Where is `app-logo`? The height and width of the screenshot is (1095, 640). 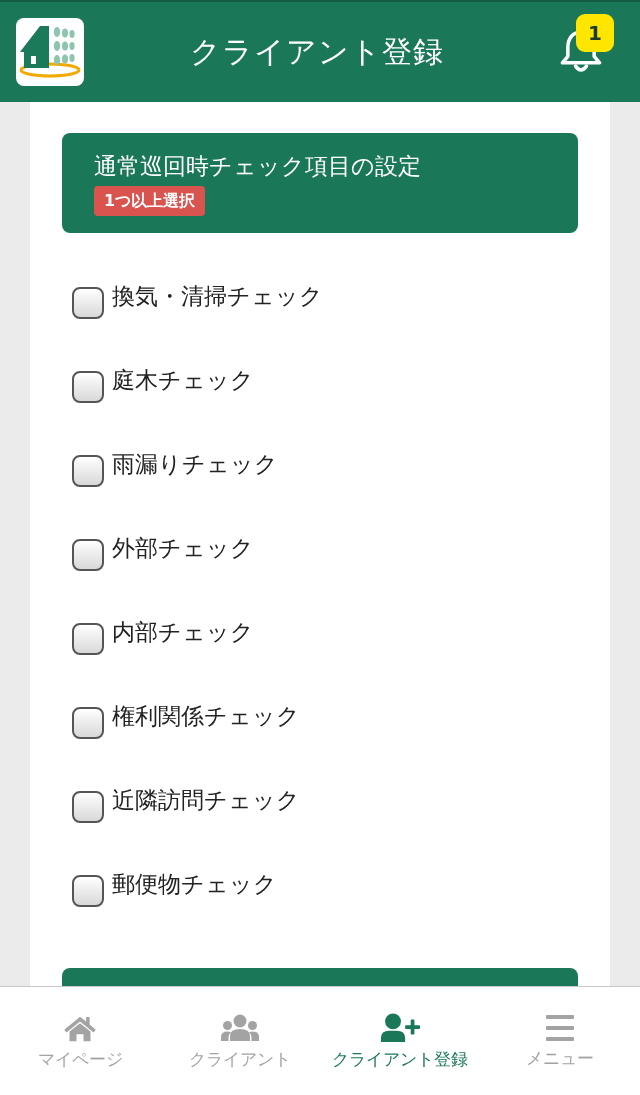 app-logo is located at coordinates (50, 52).